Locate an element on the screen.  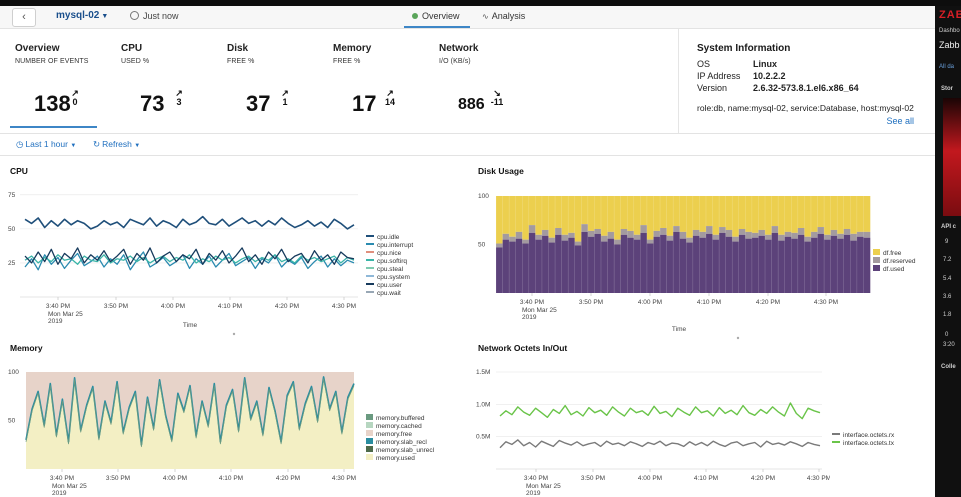
x-tick-label: 4:30 PM is located at coordinates (344, 306).